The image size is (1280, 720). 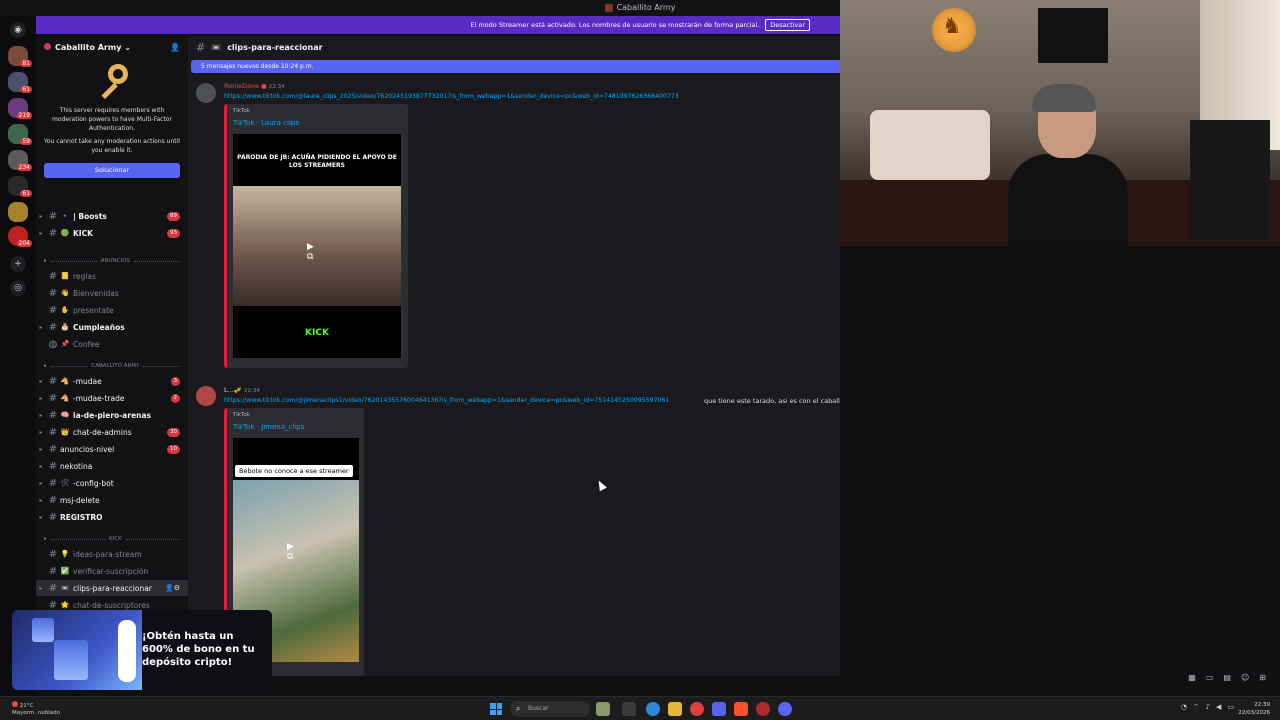 I want to click on channel-boosts: ▸ # 🔹 | Boosts 89, so click(x=112, y=216).